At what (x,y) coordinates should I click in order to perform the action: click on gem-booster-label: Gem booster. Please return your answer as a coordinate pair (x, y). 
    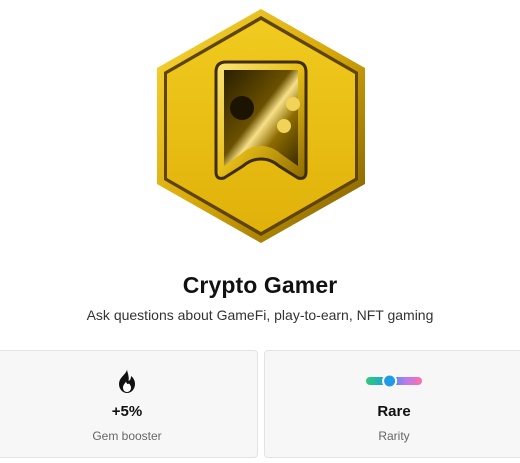
    Looking at the image, I should click on (127, 436).